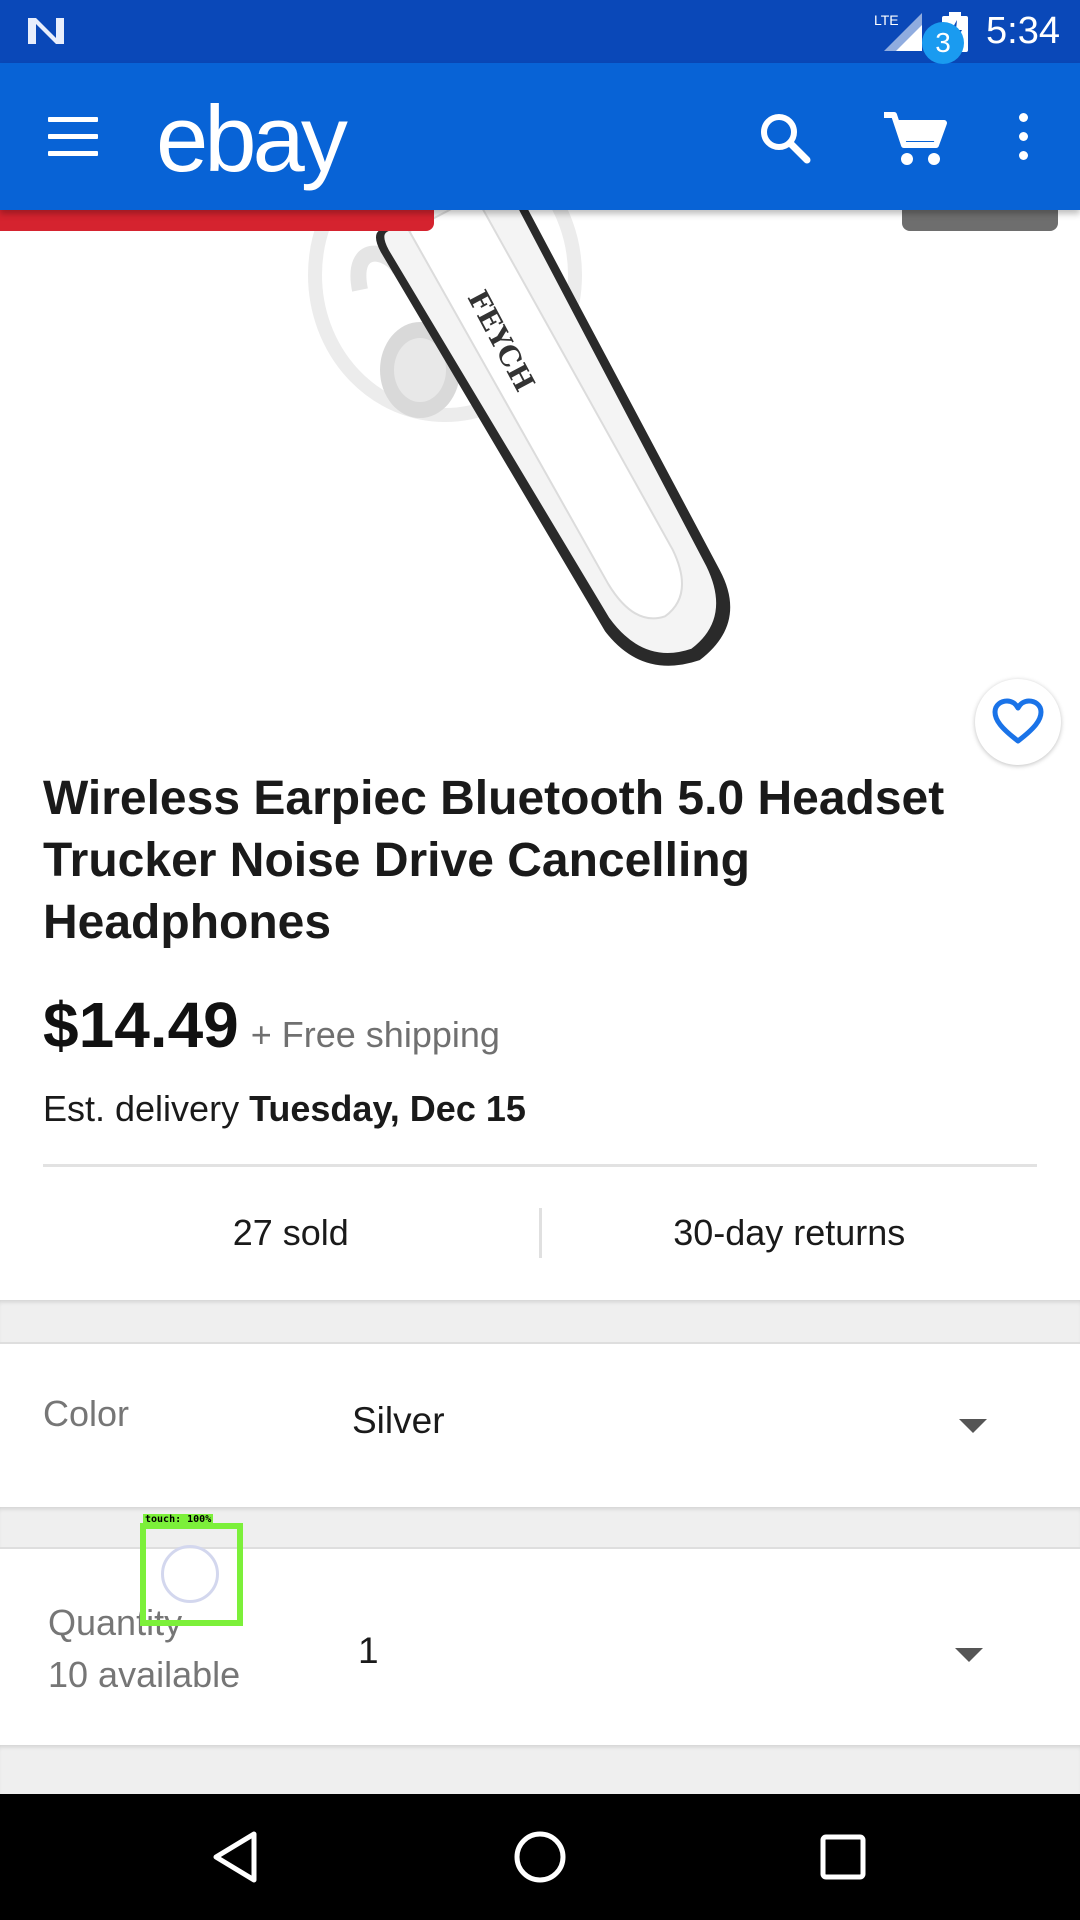 This screenshot has height=1920, width=1080. What do you see at coordinates (237, 1857) in the screenshot?
I see `back-icon` at bounding box center [237, 1857].